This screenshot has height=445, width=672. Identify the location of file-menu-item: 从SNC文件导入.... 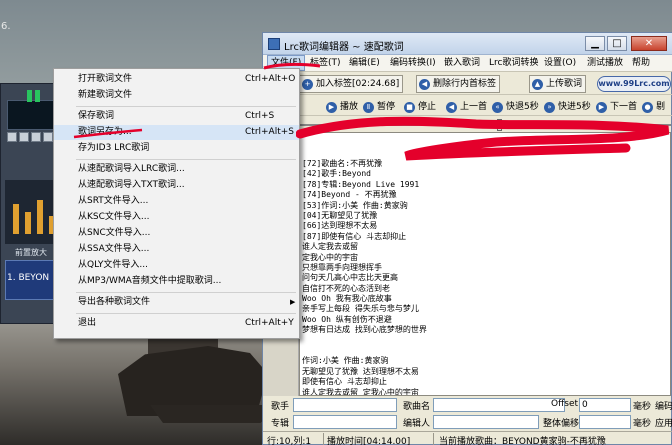
(176, 233).